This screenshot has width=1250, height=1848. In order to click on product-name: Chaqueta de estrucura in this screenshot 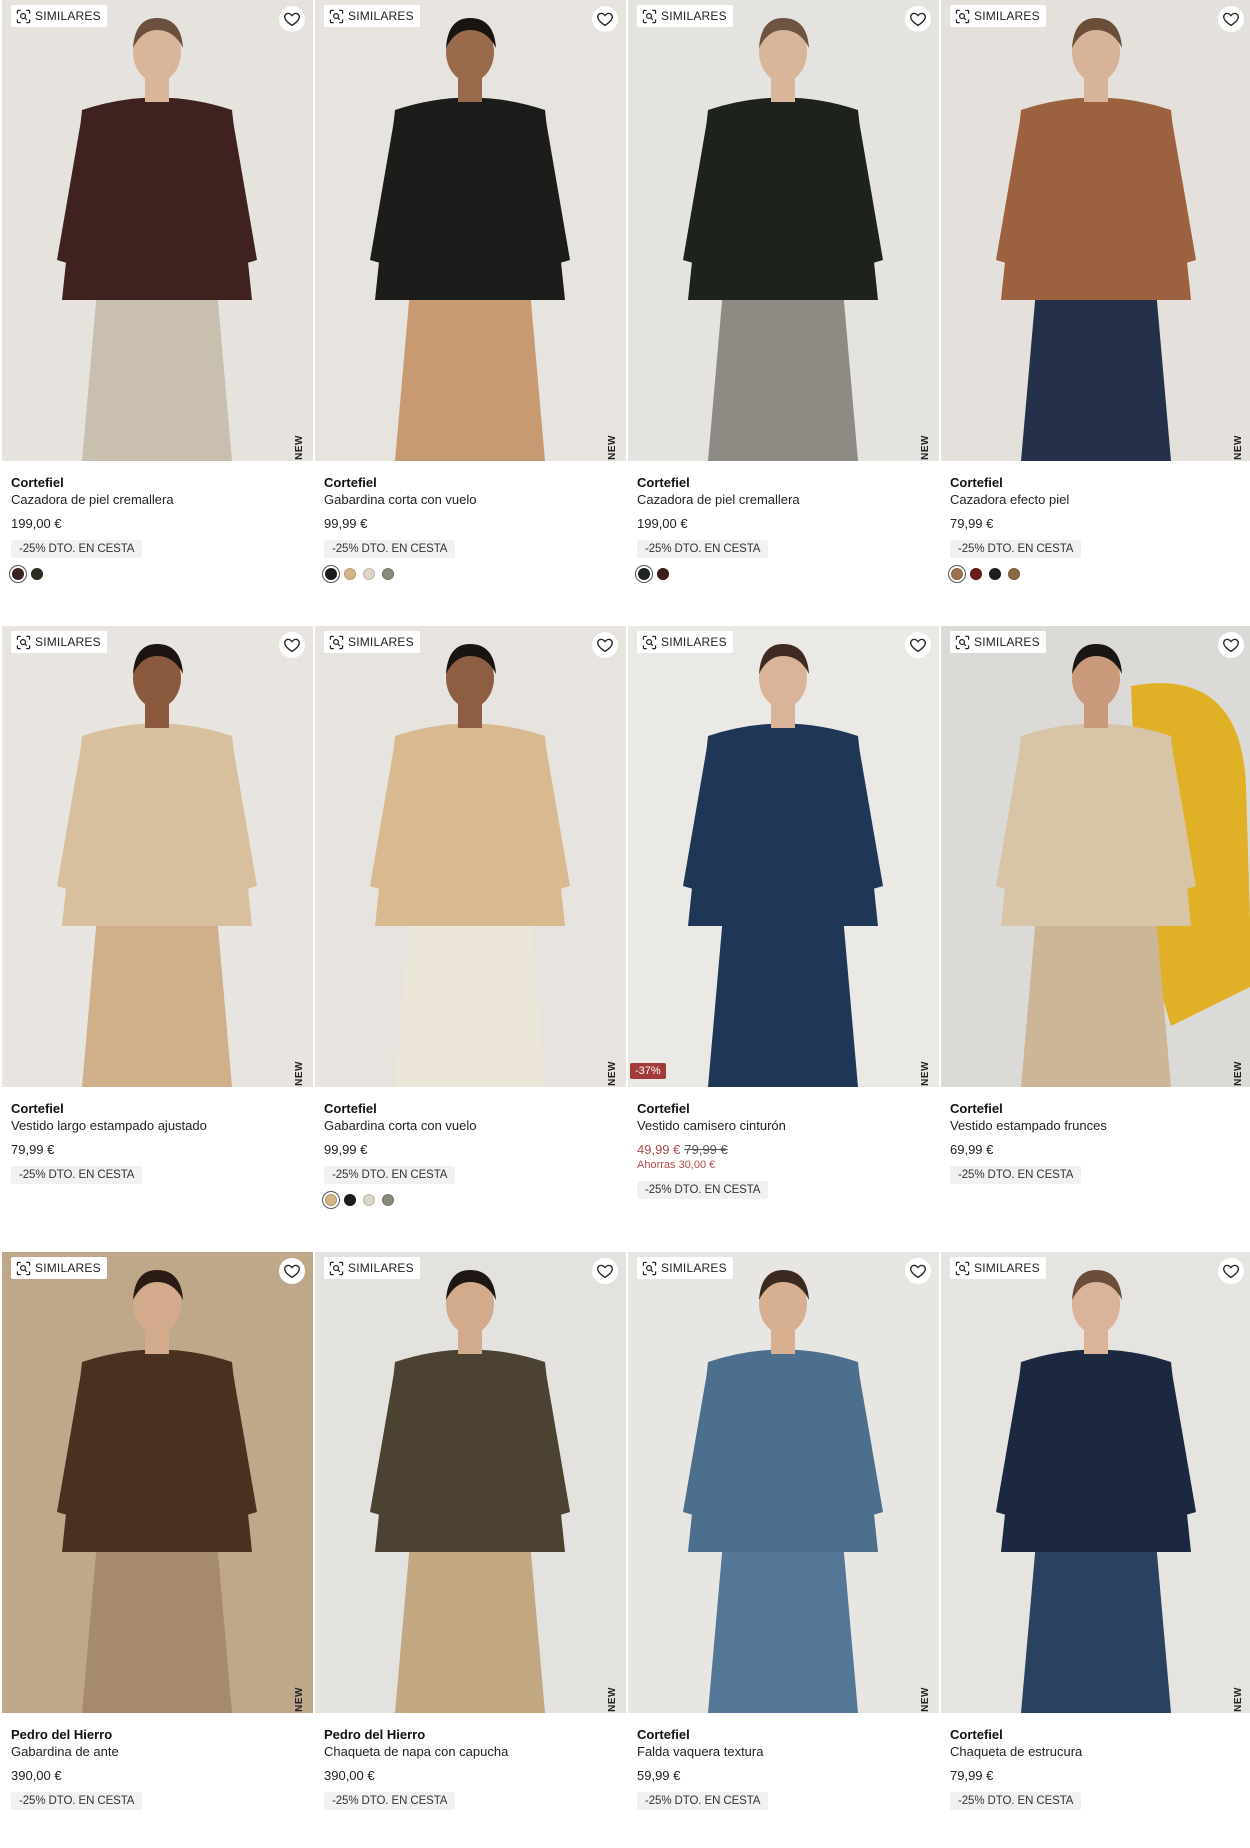, I will do `click(1100, 1751)`.